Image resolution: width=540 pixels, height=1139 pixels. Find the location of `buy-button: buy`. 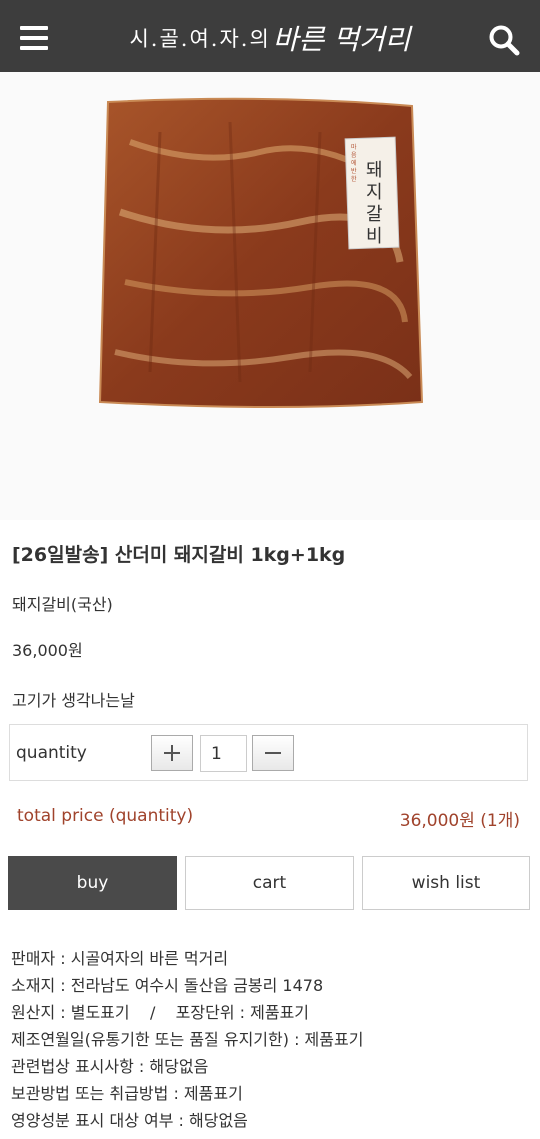

buy-button: buy is located at coordinates (92, 883).